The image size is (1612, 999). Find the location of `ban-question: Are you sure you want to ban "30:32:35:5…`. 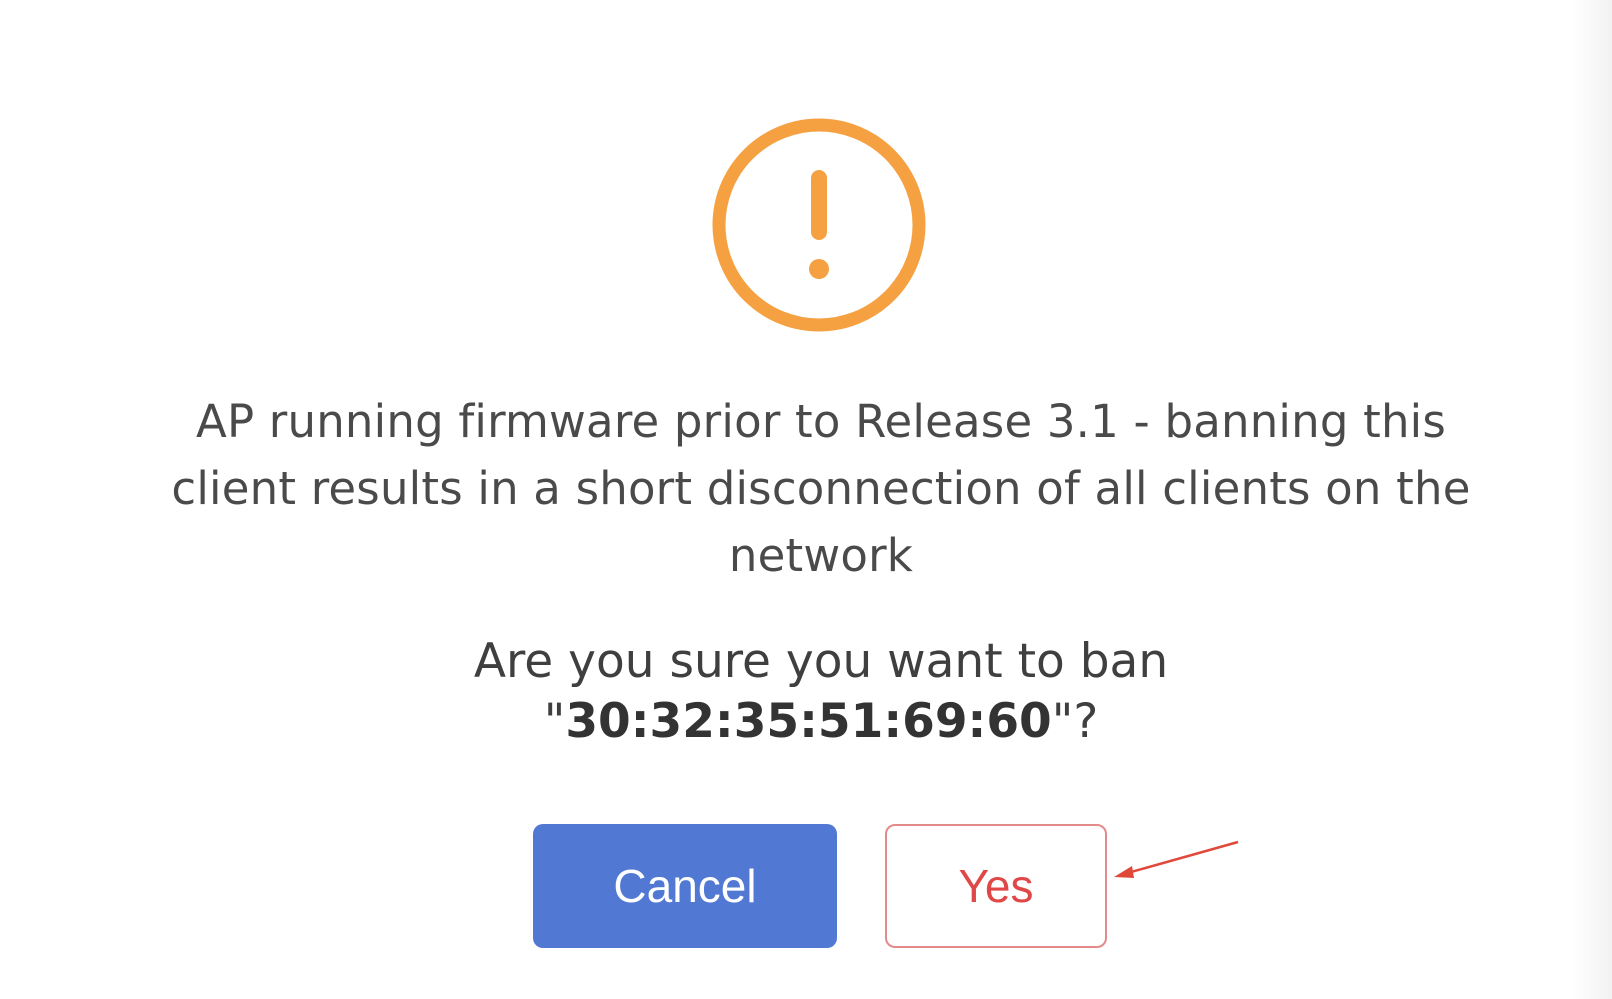

ban-question: Are you sure you want to ban "30:32:35:5… is located at coordinates (821, 692).